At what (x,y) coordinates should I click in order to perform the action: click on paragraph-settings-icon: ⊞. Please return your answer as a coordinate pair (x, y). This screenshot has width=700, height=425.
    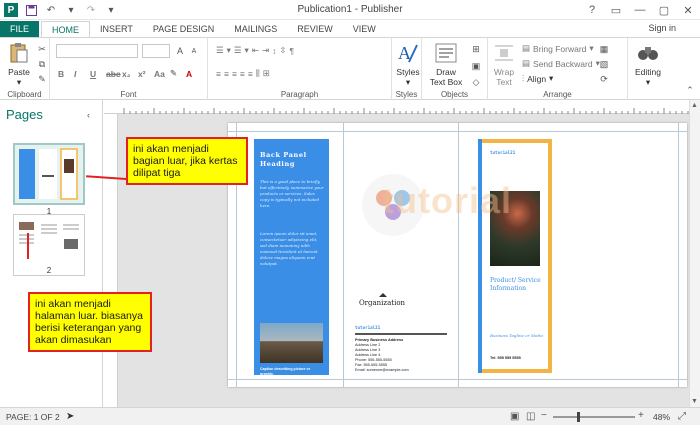
    Looking at the image, I should click on (266, 73).